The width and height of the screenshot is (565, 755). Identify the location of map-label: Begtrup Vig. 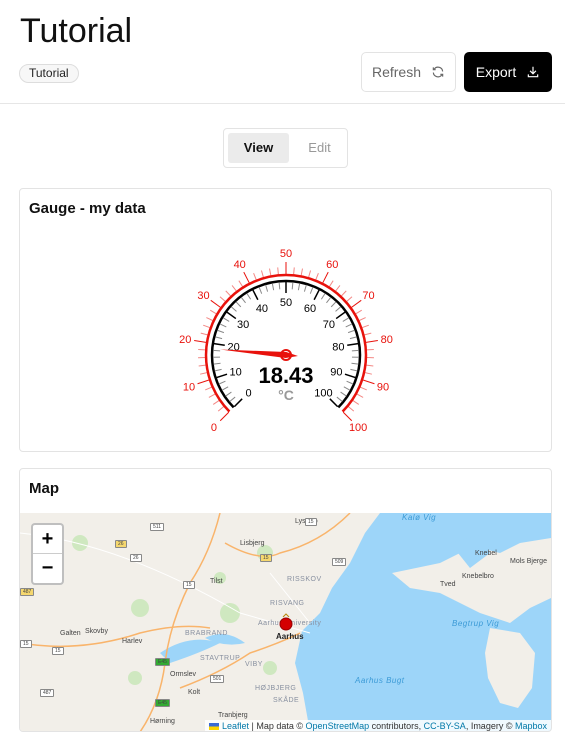
(476, 623).